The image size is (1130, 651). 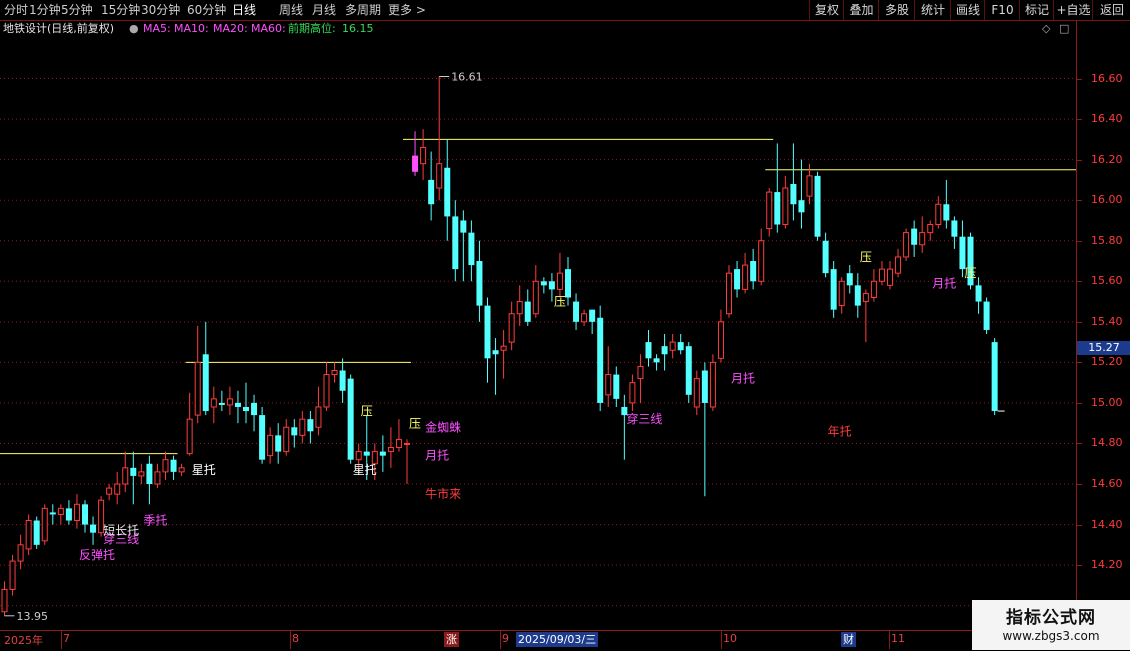 I want to click on settings-icon: ●, so click(x=134, y=29).